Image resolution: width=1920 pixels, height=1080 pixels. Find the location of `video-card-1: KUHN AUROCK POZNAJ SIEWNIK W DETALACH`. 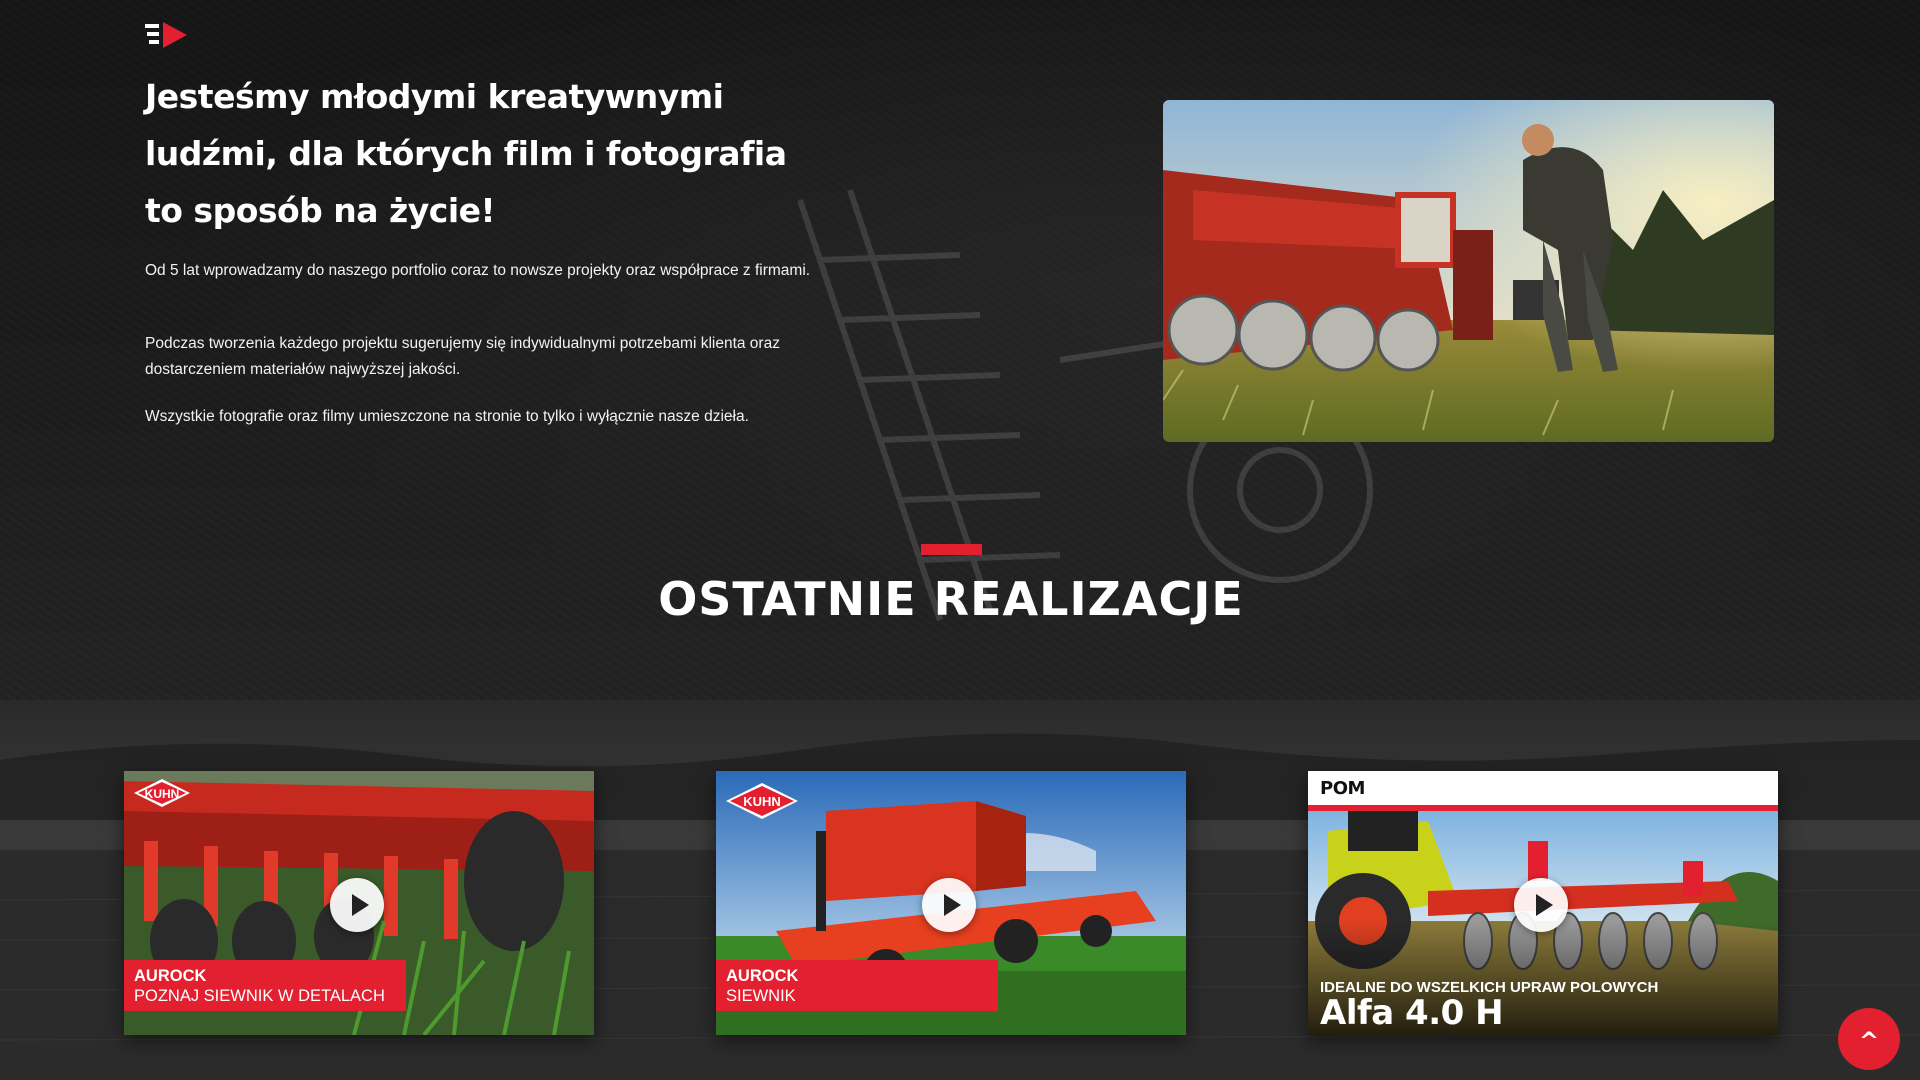

video-card-1: KUHN AUROCK POZNAJ SIEWNIK W DETALACH is located at coordinates (359, 903).